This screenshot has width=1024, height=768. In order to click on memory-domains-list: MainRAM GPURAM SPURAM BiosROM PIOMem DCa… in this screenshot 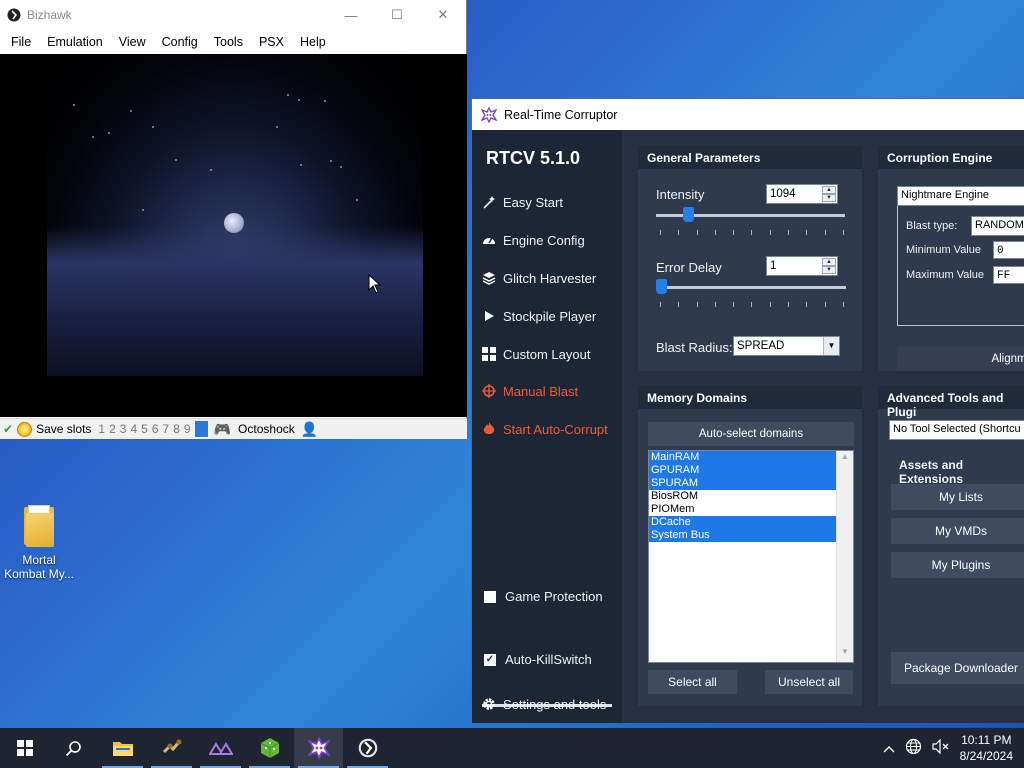, I will do `click(751, 556)`.